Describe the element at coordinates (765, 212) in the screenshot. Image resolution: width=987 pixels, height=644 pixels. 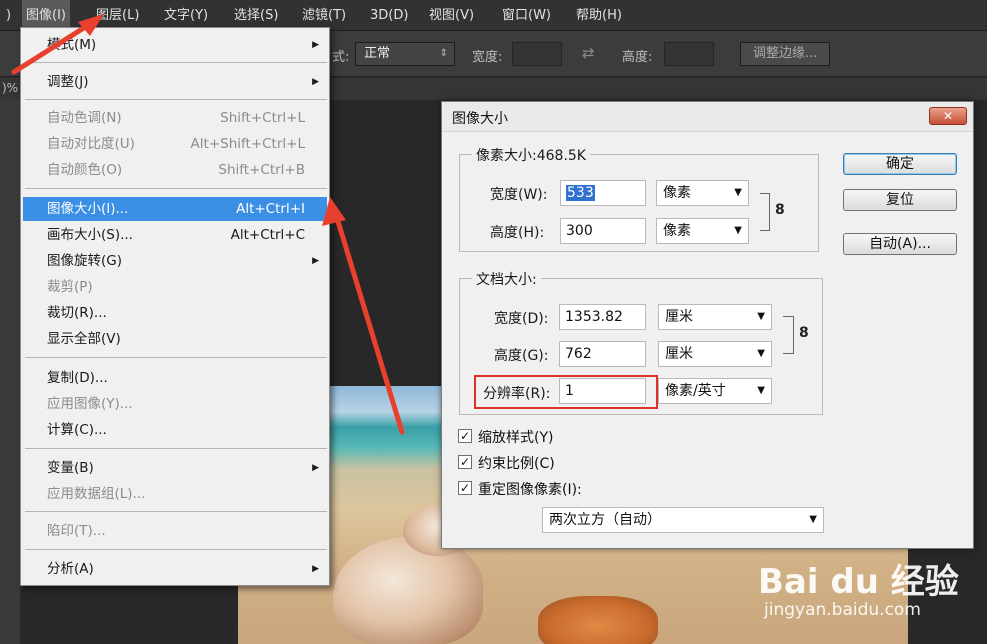
I see `constrain-bracket` at that location.